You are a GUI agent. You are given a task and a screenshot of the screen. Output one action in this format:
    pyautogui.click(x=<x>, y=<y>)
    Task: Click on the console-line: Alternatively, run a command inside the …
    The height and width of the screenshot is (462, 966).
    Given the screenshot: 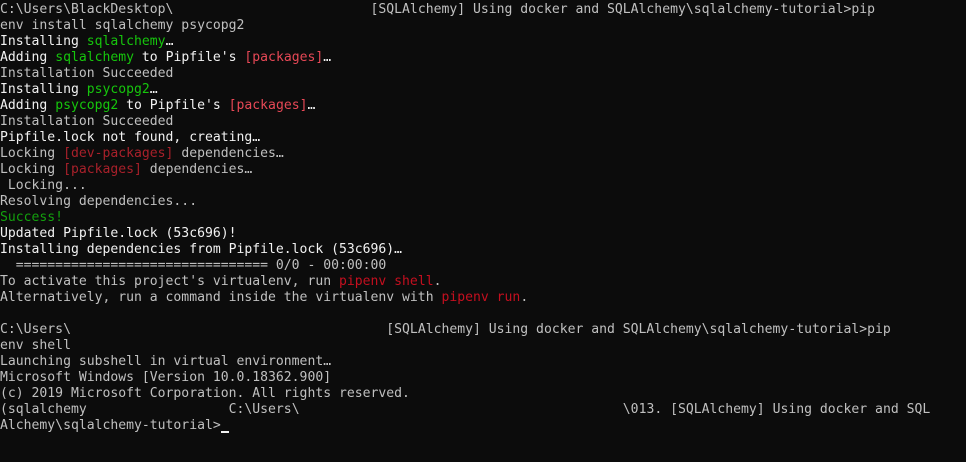 What is the action you would take?
    pyautogui.click(x=483, y=298)
    